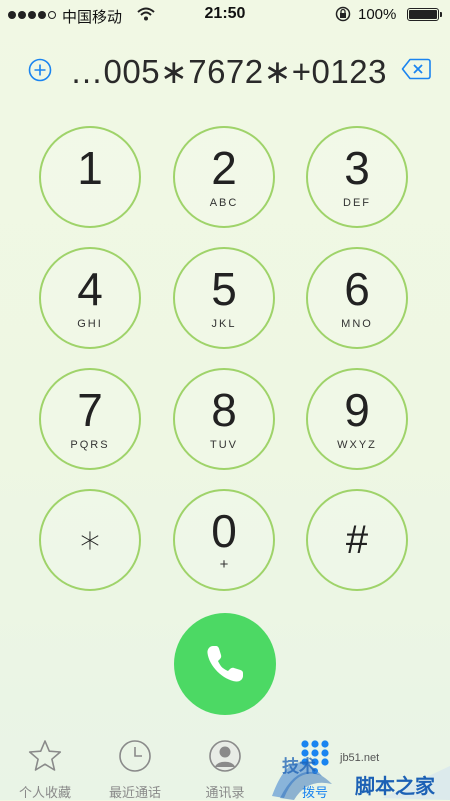  What do you see at coordinates (134, 792) in the screenshot?
I see `tab-label: 最近通话` at bounding box center [134, 792].